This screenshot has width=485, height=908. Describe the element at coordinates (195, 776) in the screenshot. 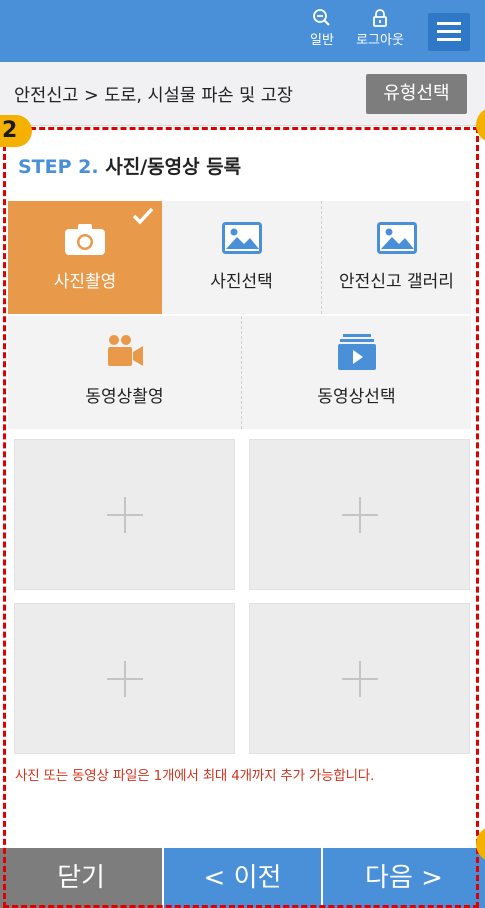

I see `upload-notice: 사진 또는 동영상 파일은 1개에서 최대 4개까지 추가 가능합니다.` at that location.